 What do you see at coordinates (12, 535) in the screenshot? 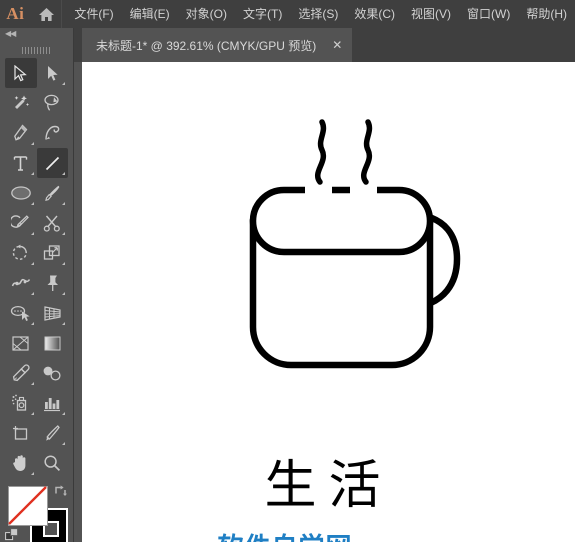
I see `default-fill-stroke-icon` at bounding box center [12, 535].